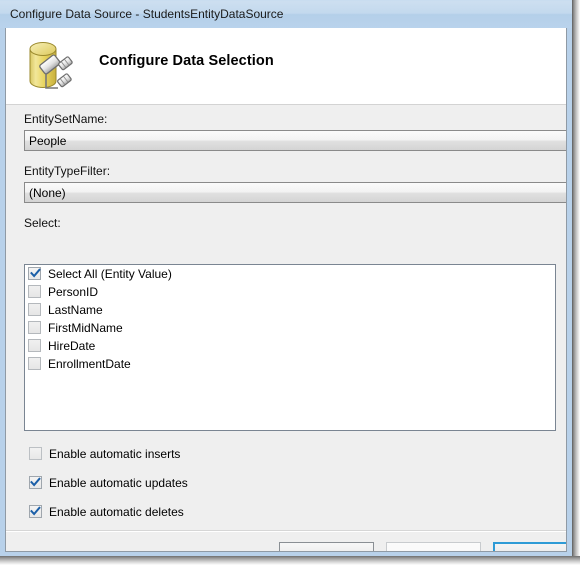 The image size is (580, 565). What do you see at coordinates (290, 310) in the screenshot?
I see `select-list-item: LastName` at bounding box center [290, 310].